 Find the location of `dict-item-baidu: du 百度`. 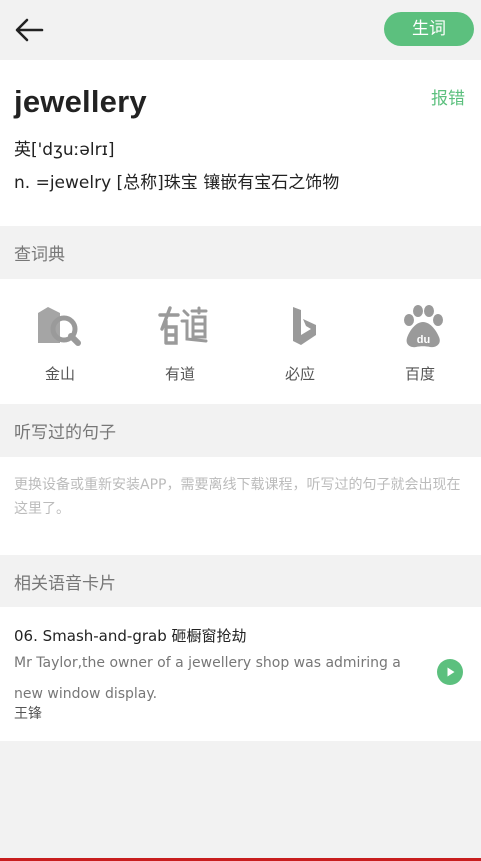

dict-item-baidu: du 百度 is located at coordinates (420, 341).